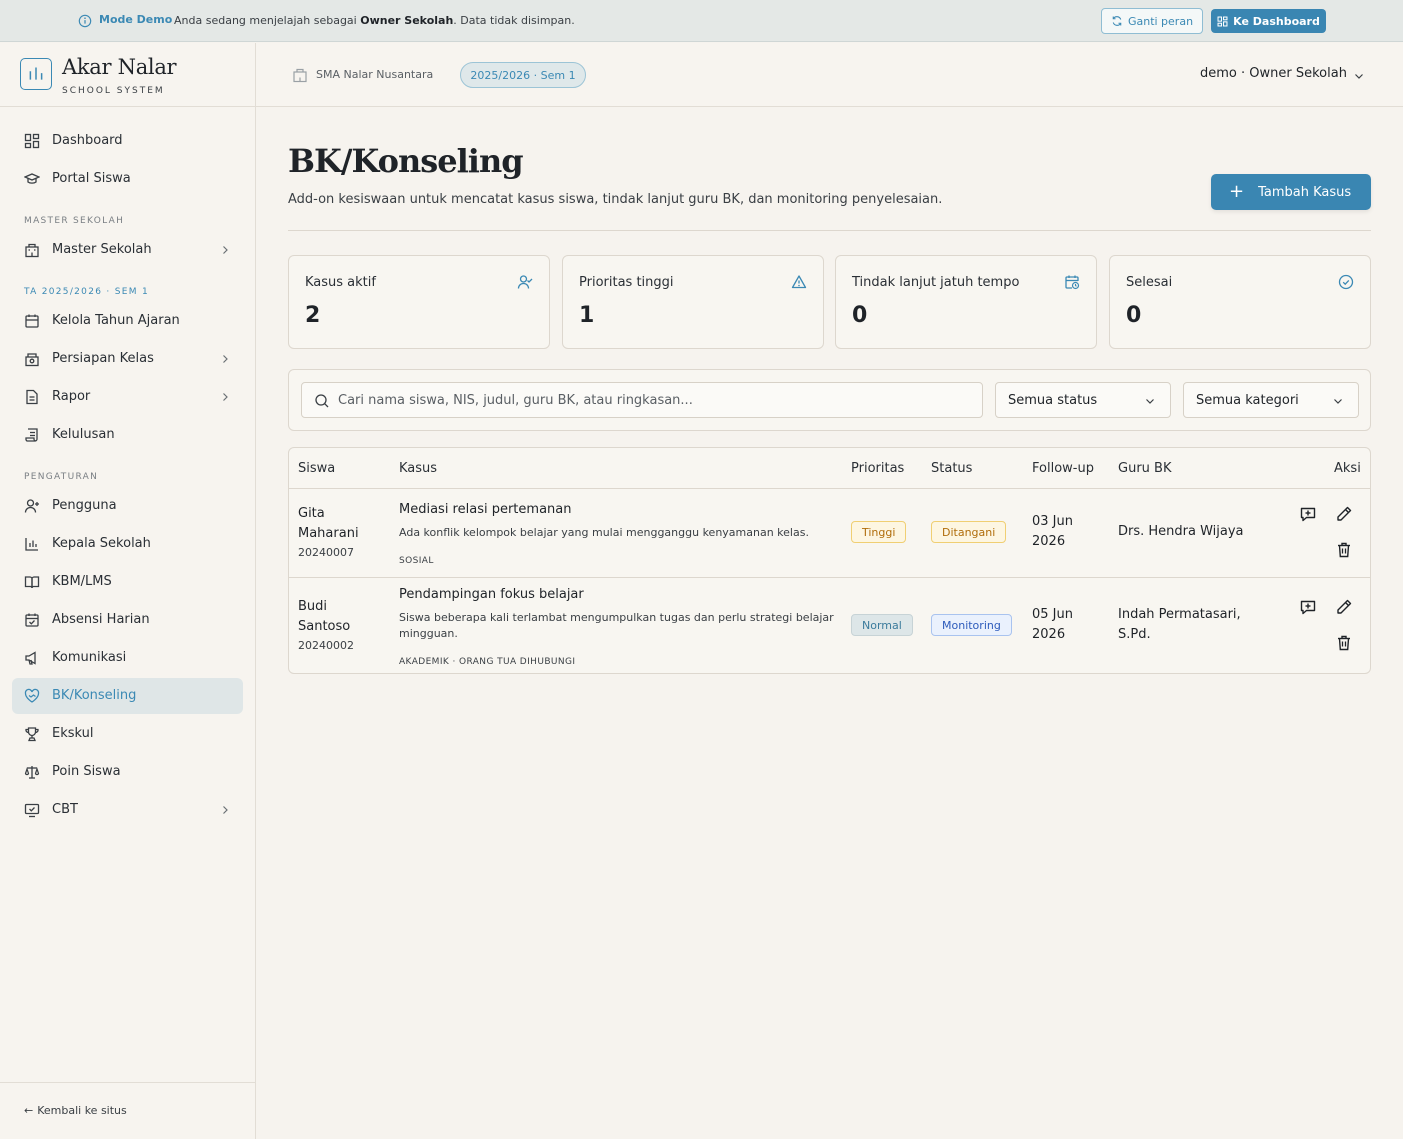 Image resolution: width=1403 pixels, height=1139 pixels. Describe the element at coordinates (1347, 468) in the screenshot. I see `column-header-aksi: Aksi` at that location.